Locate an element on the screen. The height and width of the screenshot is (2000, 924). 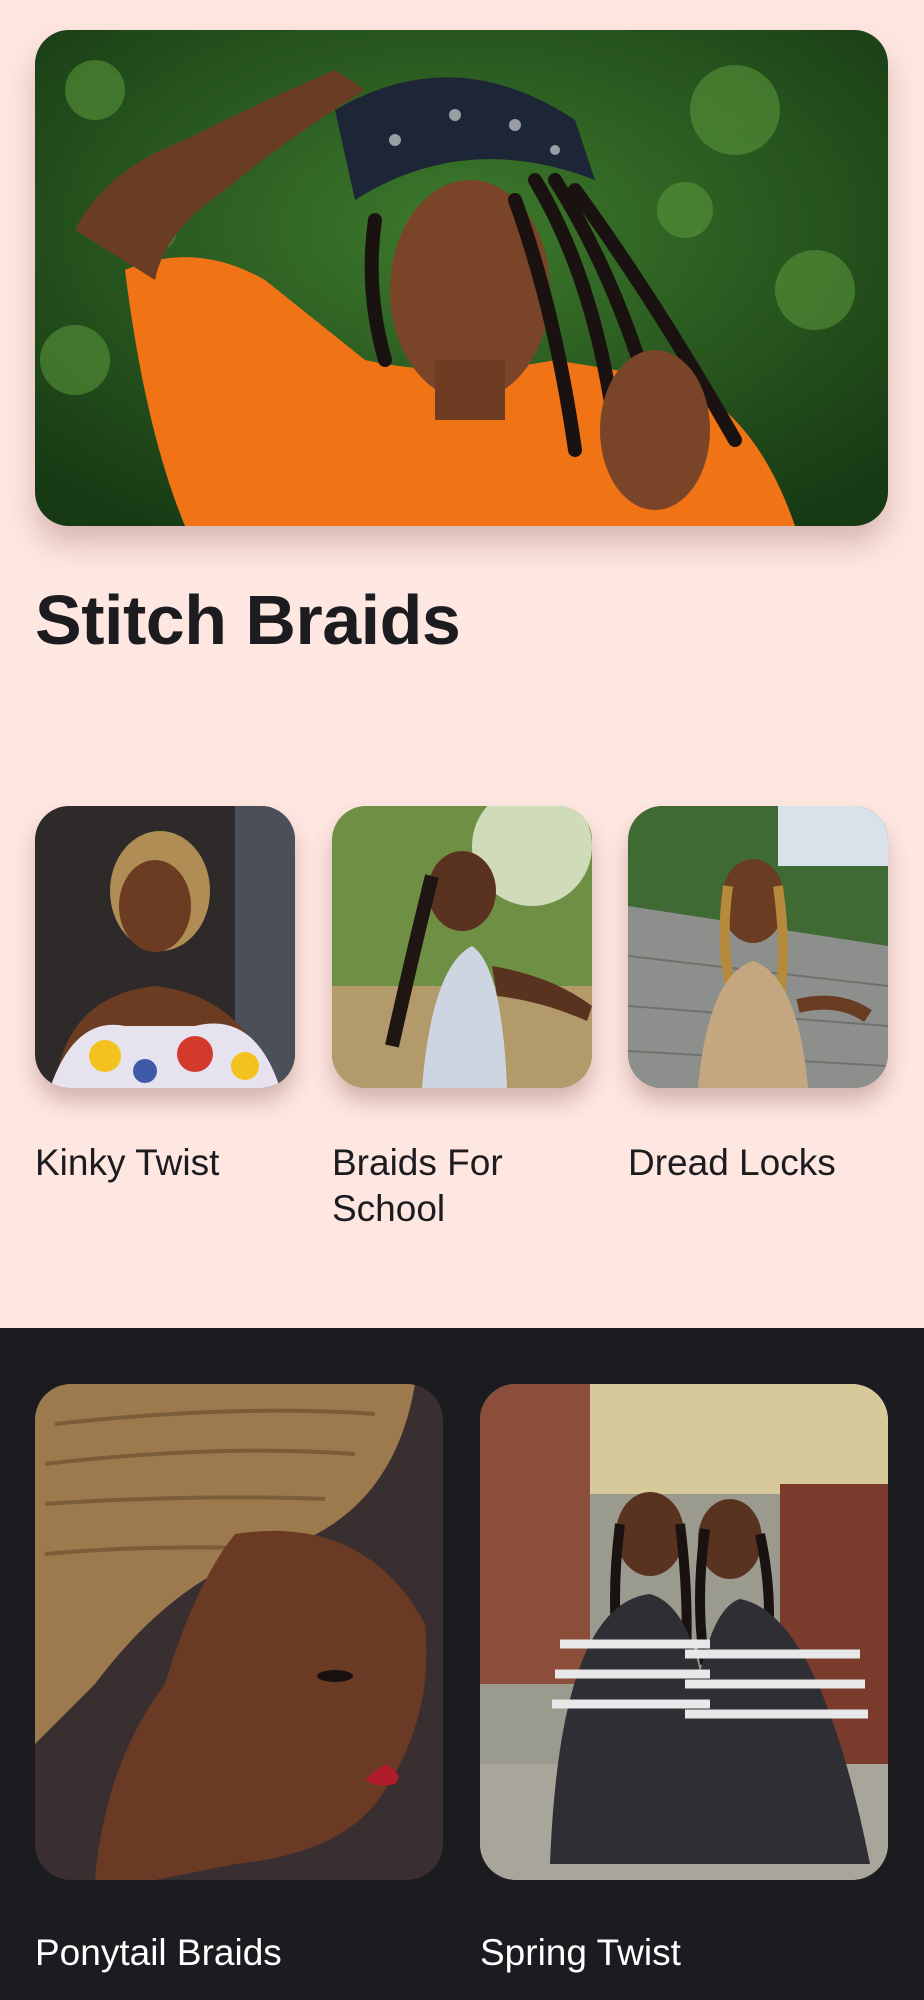
featured-card-spring-twist is located at coordinates (684, 1632).